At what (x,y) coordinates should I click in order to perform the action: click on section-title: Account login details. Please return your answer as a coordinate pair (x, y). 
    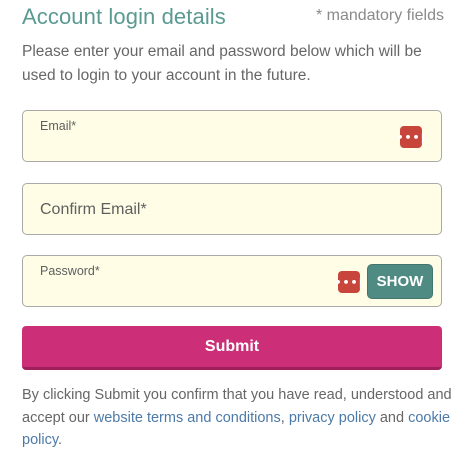
    Looking at the image, I should click on (124, 16).